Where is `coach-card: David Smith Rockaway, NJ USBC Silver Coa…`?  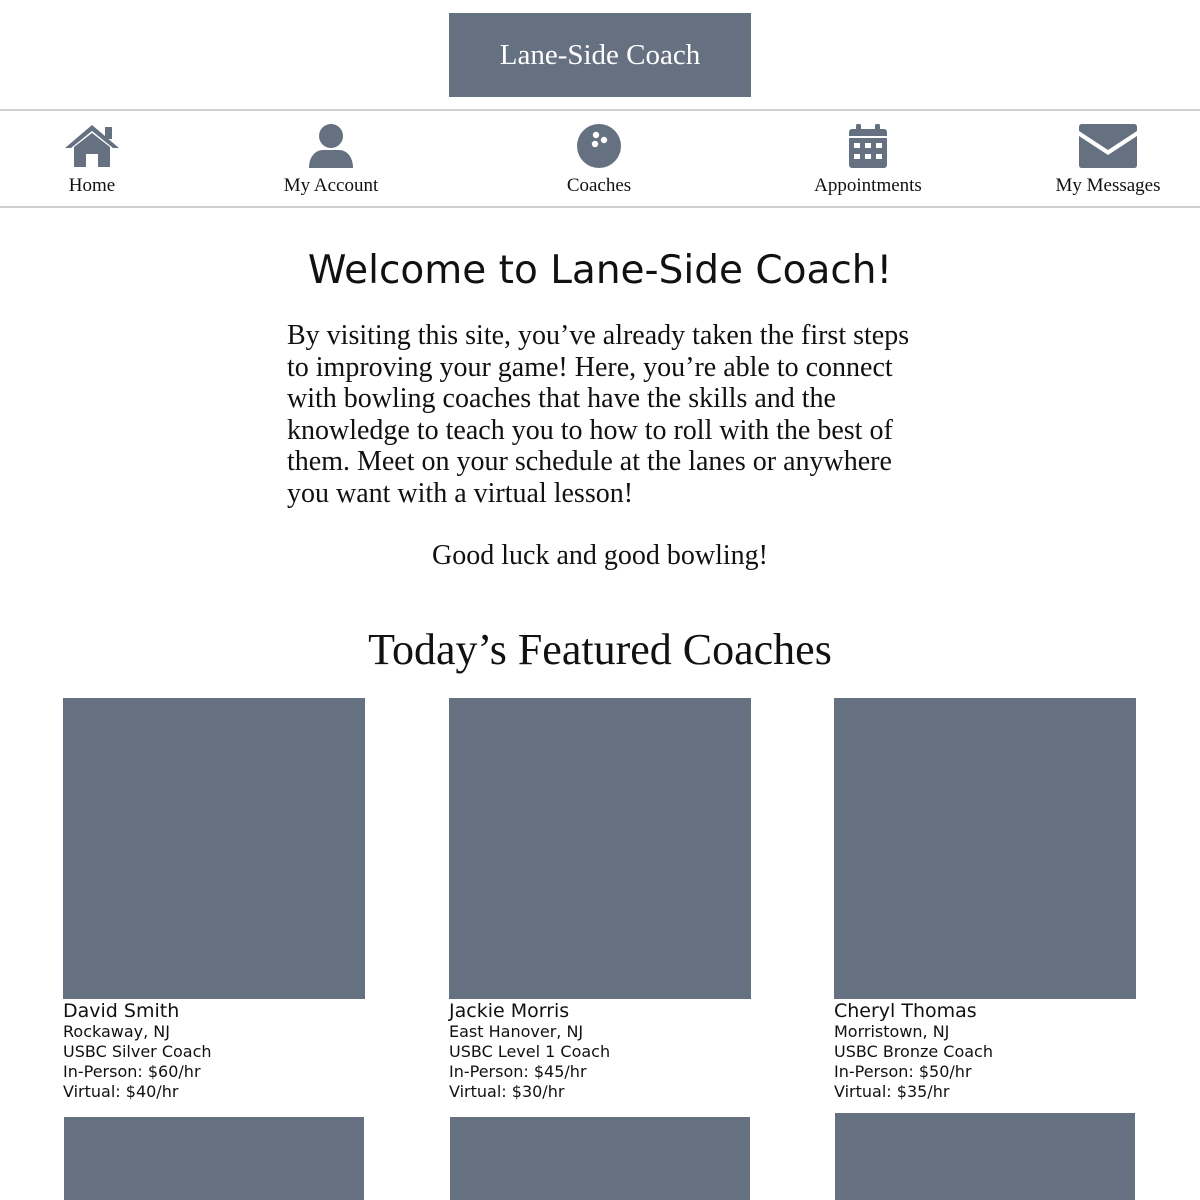 coach-card: David Smith Rockaway, NJ USBC Silver Coa… is located at coordinates (214, 900).